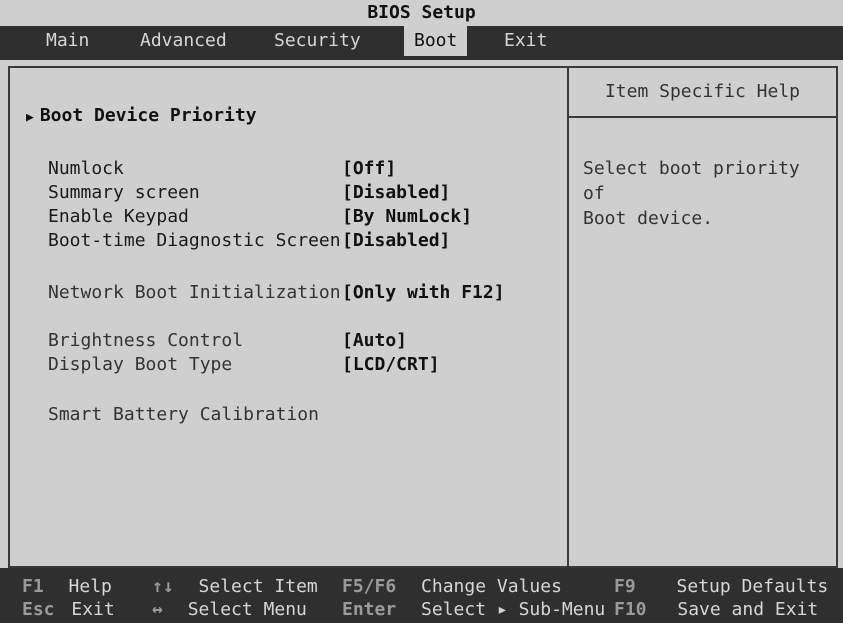 This screenshot has height=623, width=843. I want to click on footer-key: Enter, so click(369, 609).